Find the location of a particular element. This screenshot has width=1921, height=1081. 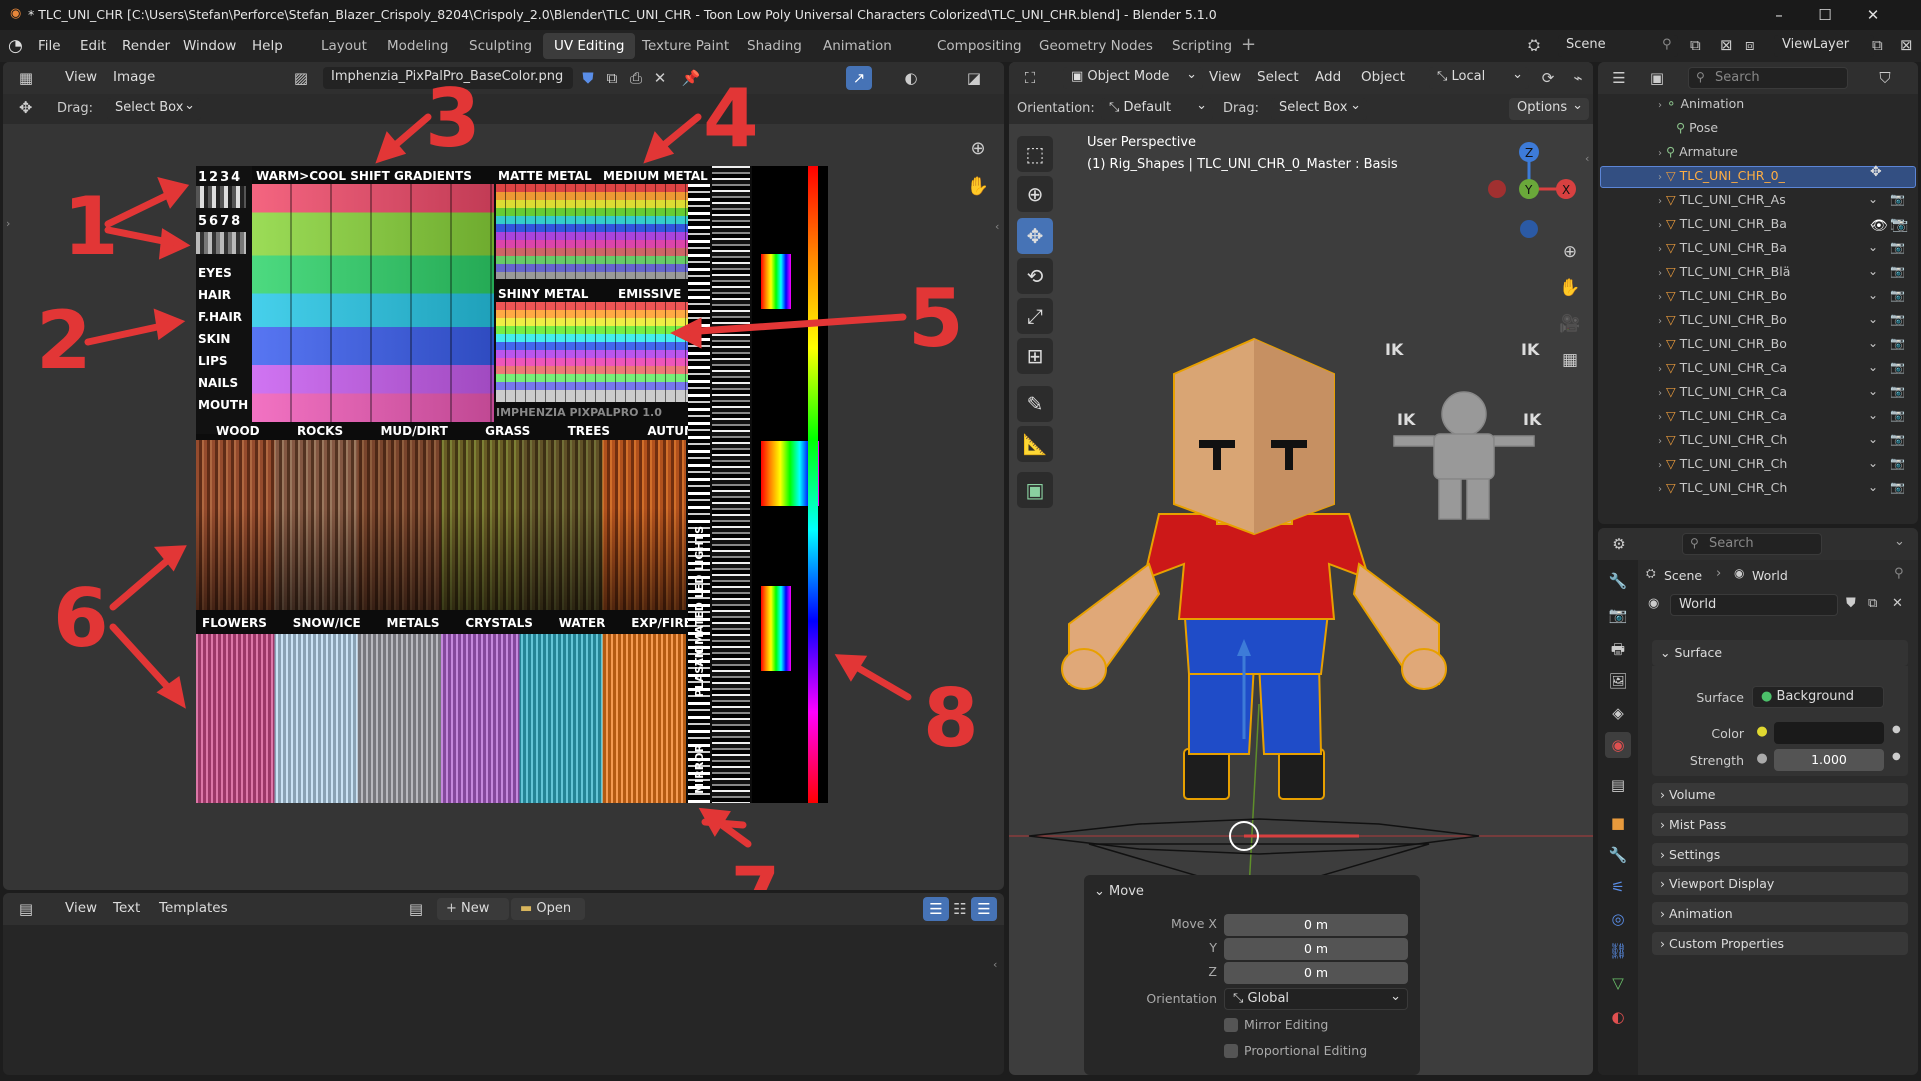

view-layer-icon: ⧈ is located at coordinates (1750, 45).